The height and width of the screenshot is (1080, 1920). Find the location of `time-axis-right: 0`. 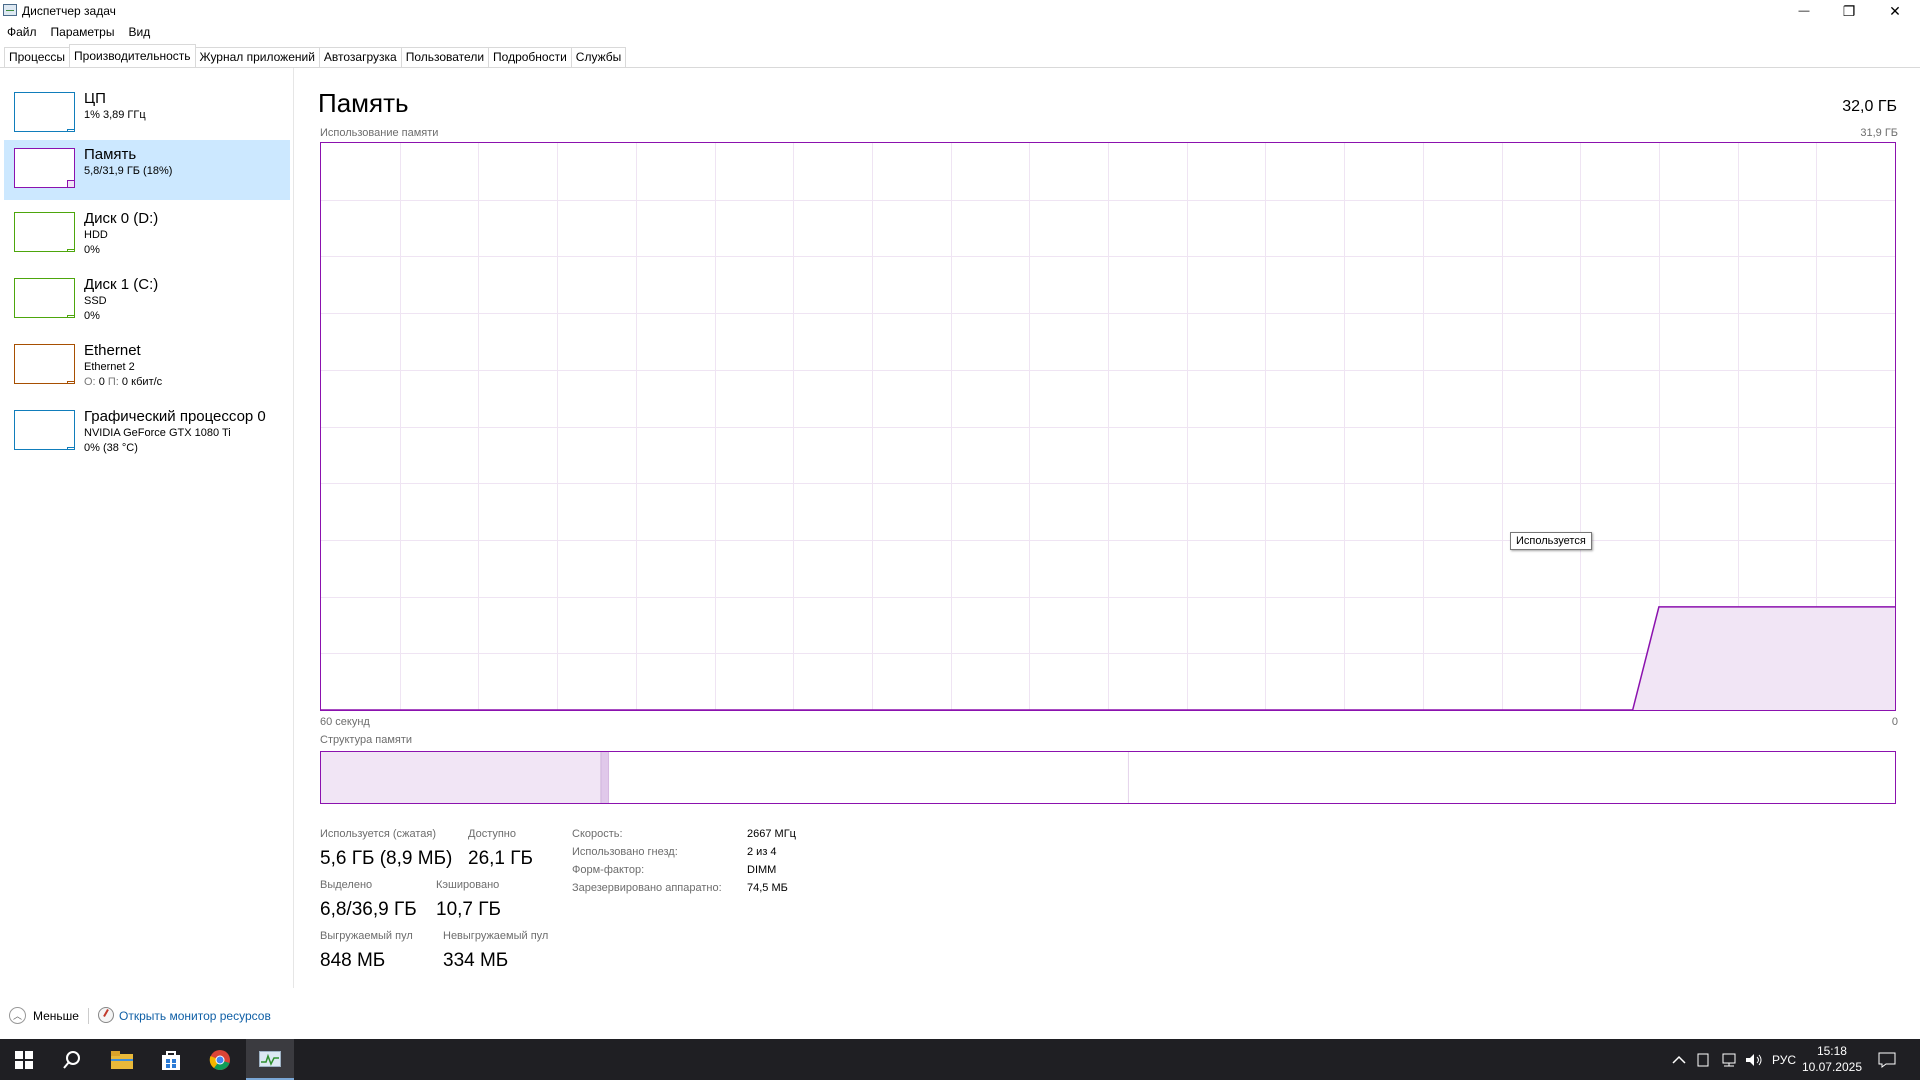

time-axis-right: 0 is located at coordinates (1894, 722).